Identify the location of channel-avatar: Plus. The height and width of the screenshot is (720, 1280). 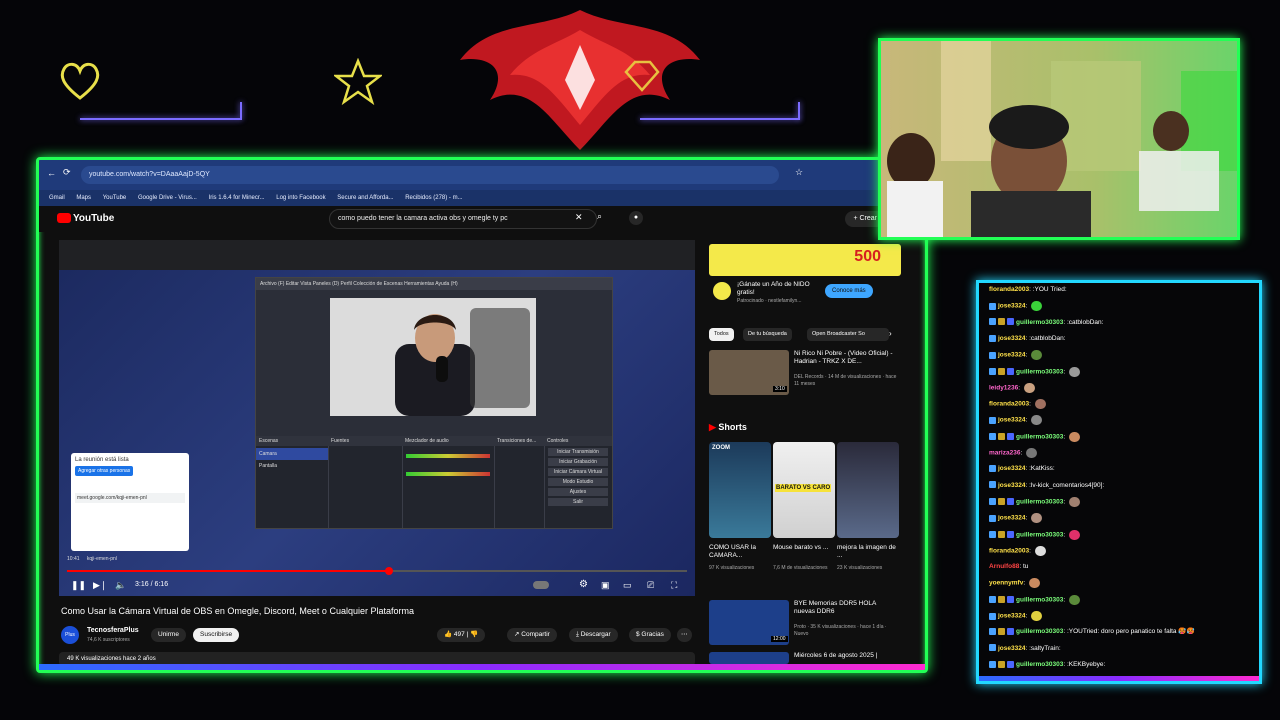
(70, 635).